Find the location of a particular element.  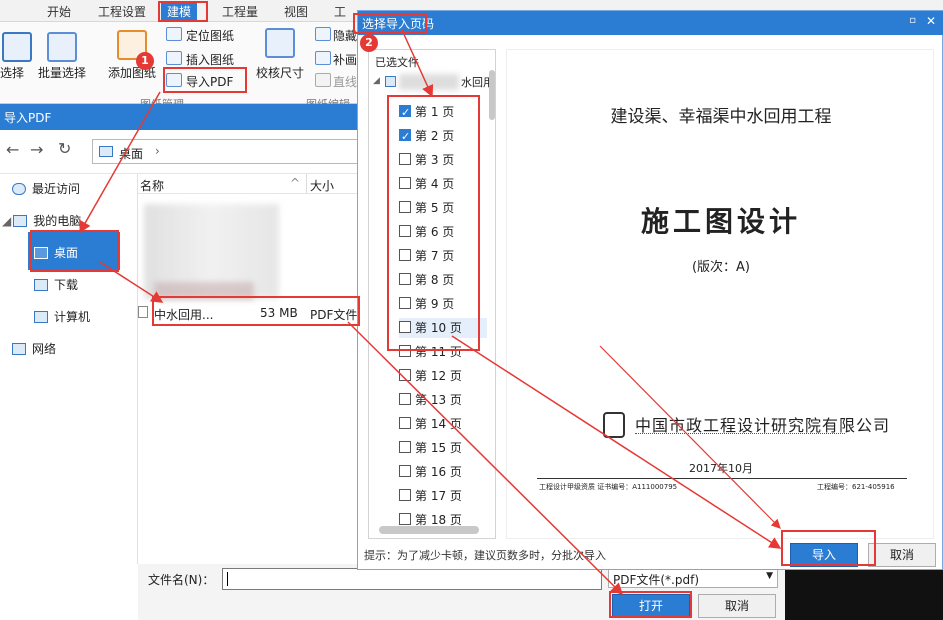

expand-icon: ◢ is located at coordinates (6, 221).